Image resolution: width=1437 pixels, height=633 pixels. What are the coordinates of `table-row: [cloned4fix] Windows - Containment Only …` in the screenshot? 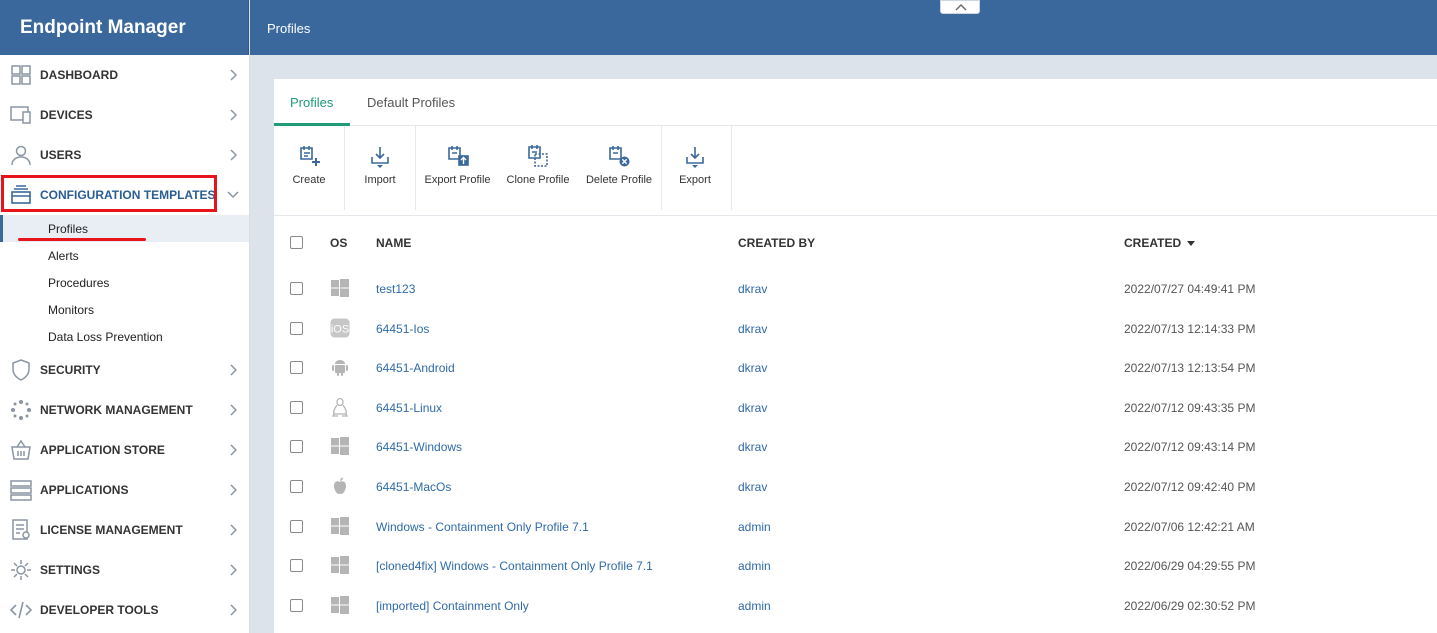 It's located at (855, 566).